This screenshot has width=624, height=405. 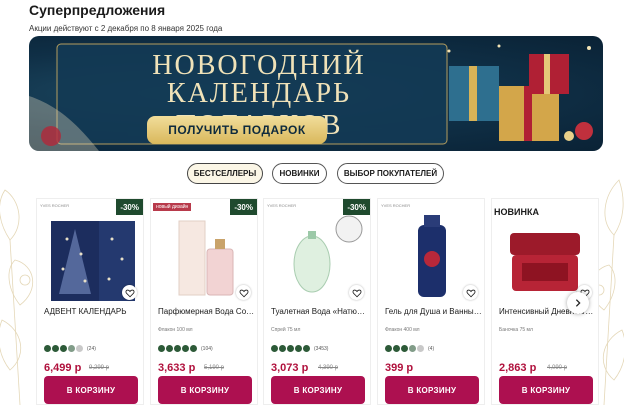 I want to click on price: 6,499 р, so click(x=63, y=368).